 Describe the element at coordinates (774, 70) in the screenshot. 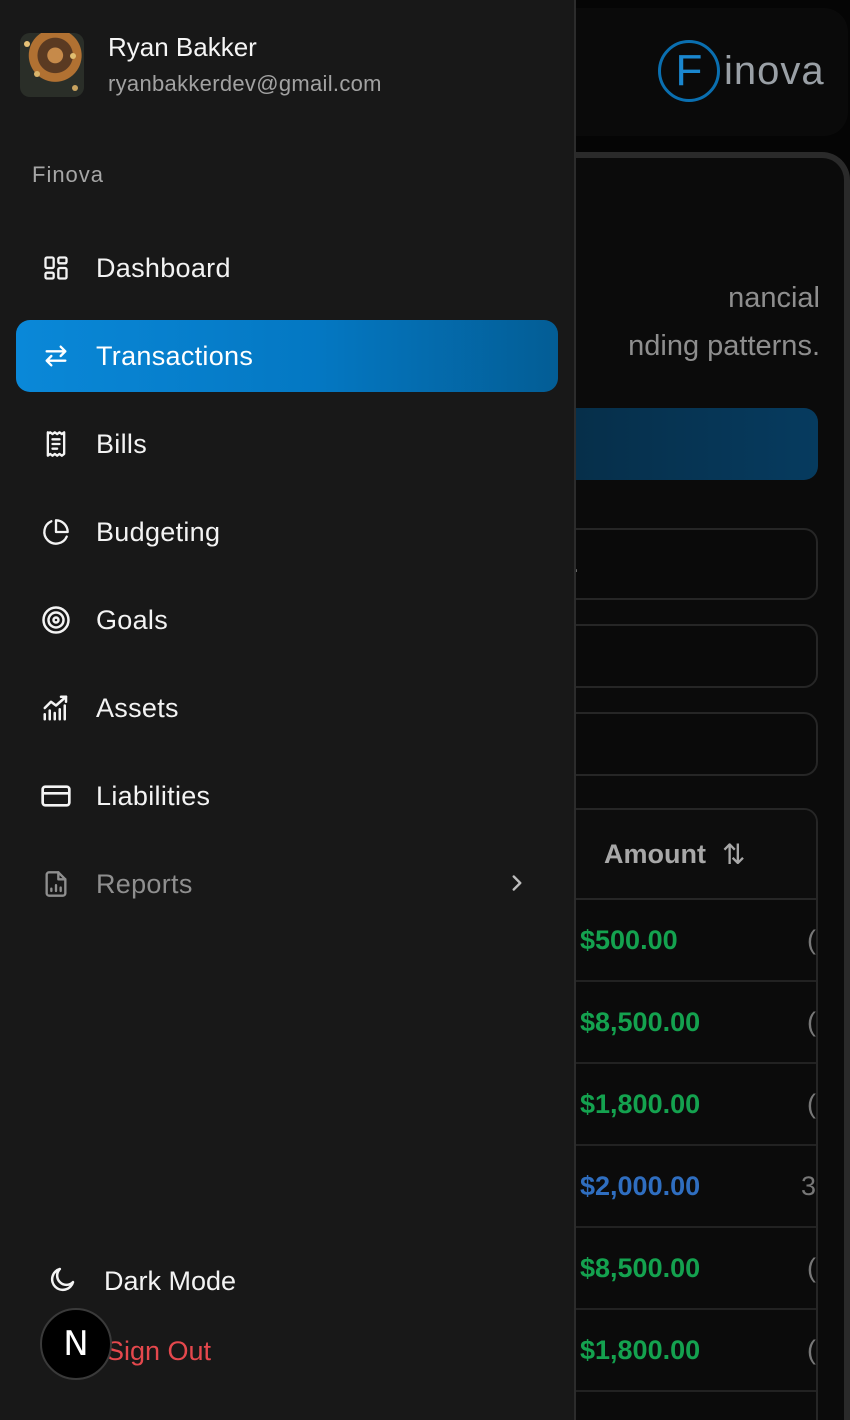

I see `logo-wordmark: inova` at that location.